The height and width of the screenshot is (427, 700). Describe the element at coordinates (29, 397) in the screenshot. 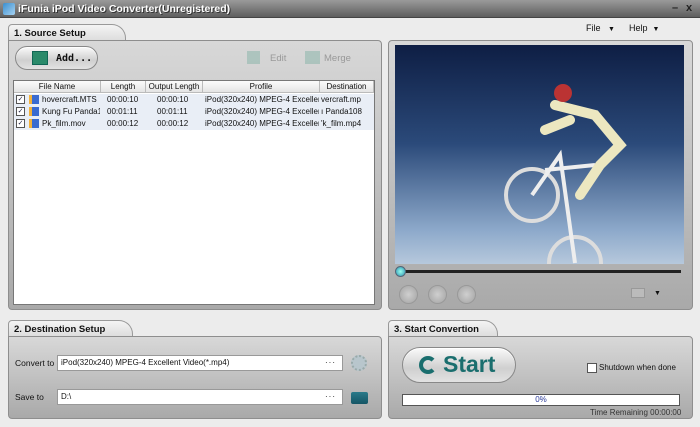

I see `save-to-label: Save to` at that location.